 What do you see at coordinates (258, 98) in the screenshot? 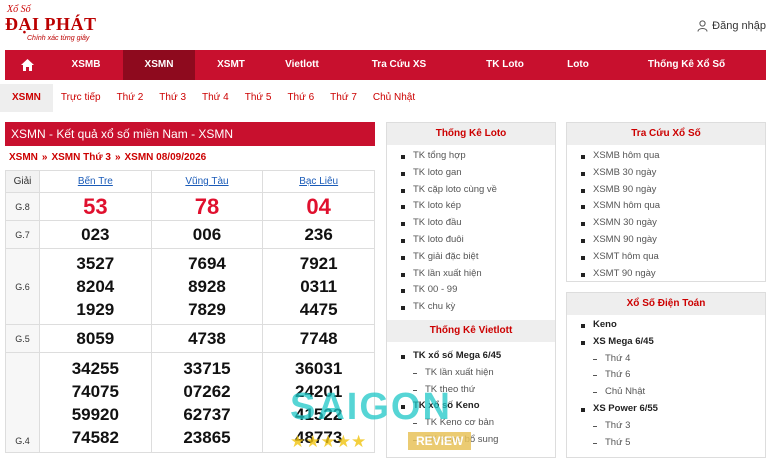
I see `subnav-thu-5: Thứ 5` at bounding box center [258, 98].